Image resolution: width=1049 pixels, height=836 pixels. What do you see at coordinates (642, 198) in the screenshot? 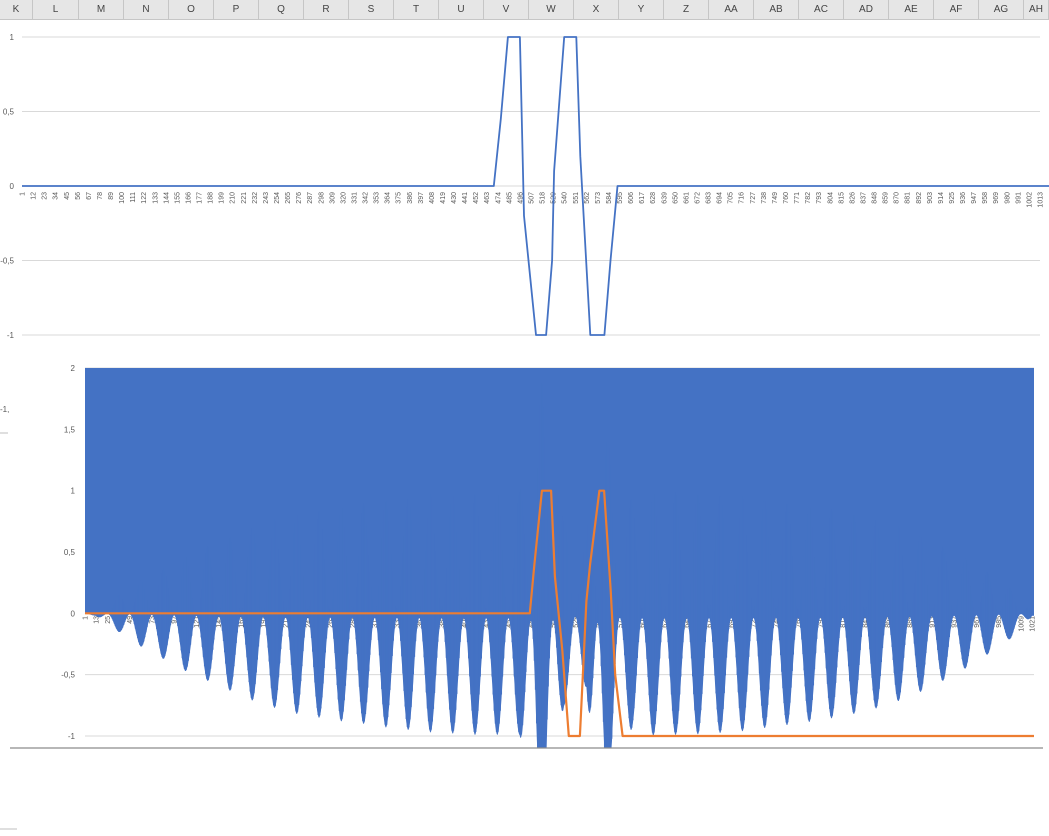
I see `x-tick-label: 617` at bounding box center [642, 198].